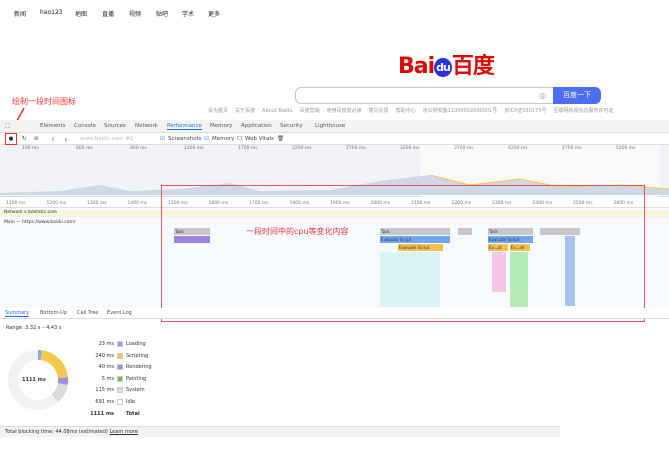  Describe the element at coordinates (223, 139) in the screenshot. I see `memory-label: Memory` at that location.